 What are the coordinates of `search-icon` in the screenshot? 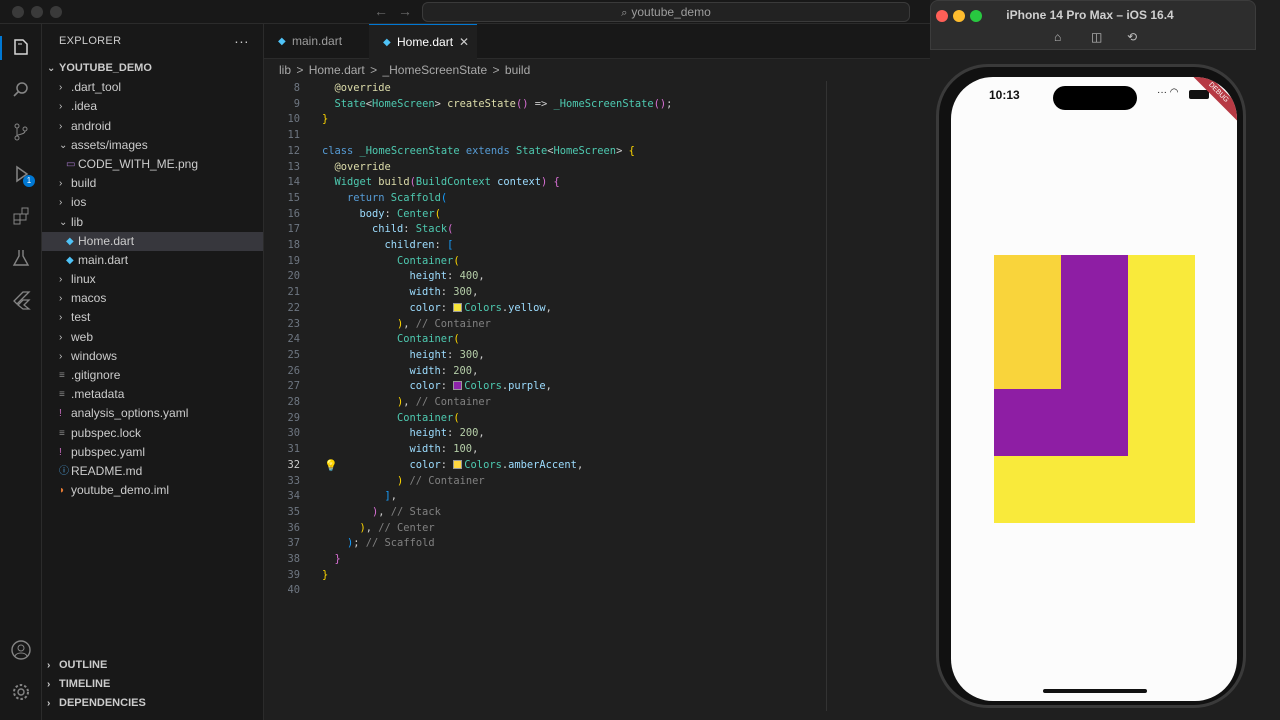 It's located at (21, 90).